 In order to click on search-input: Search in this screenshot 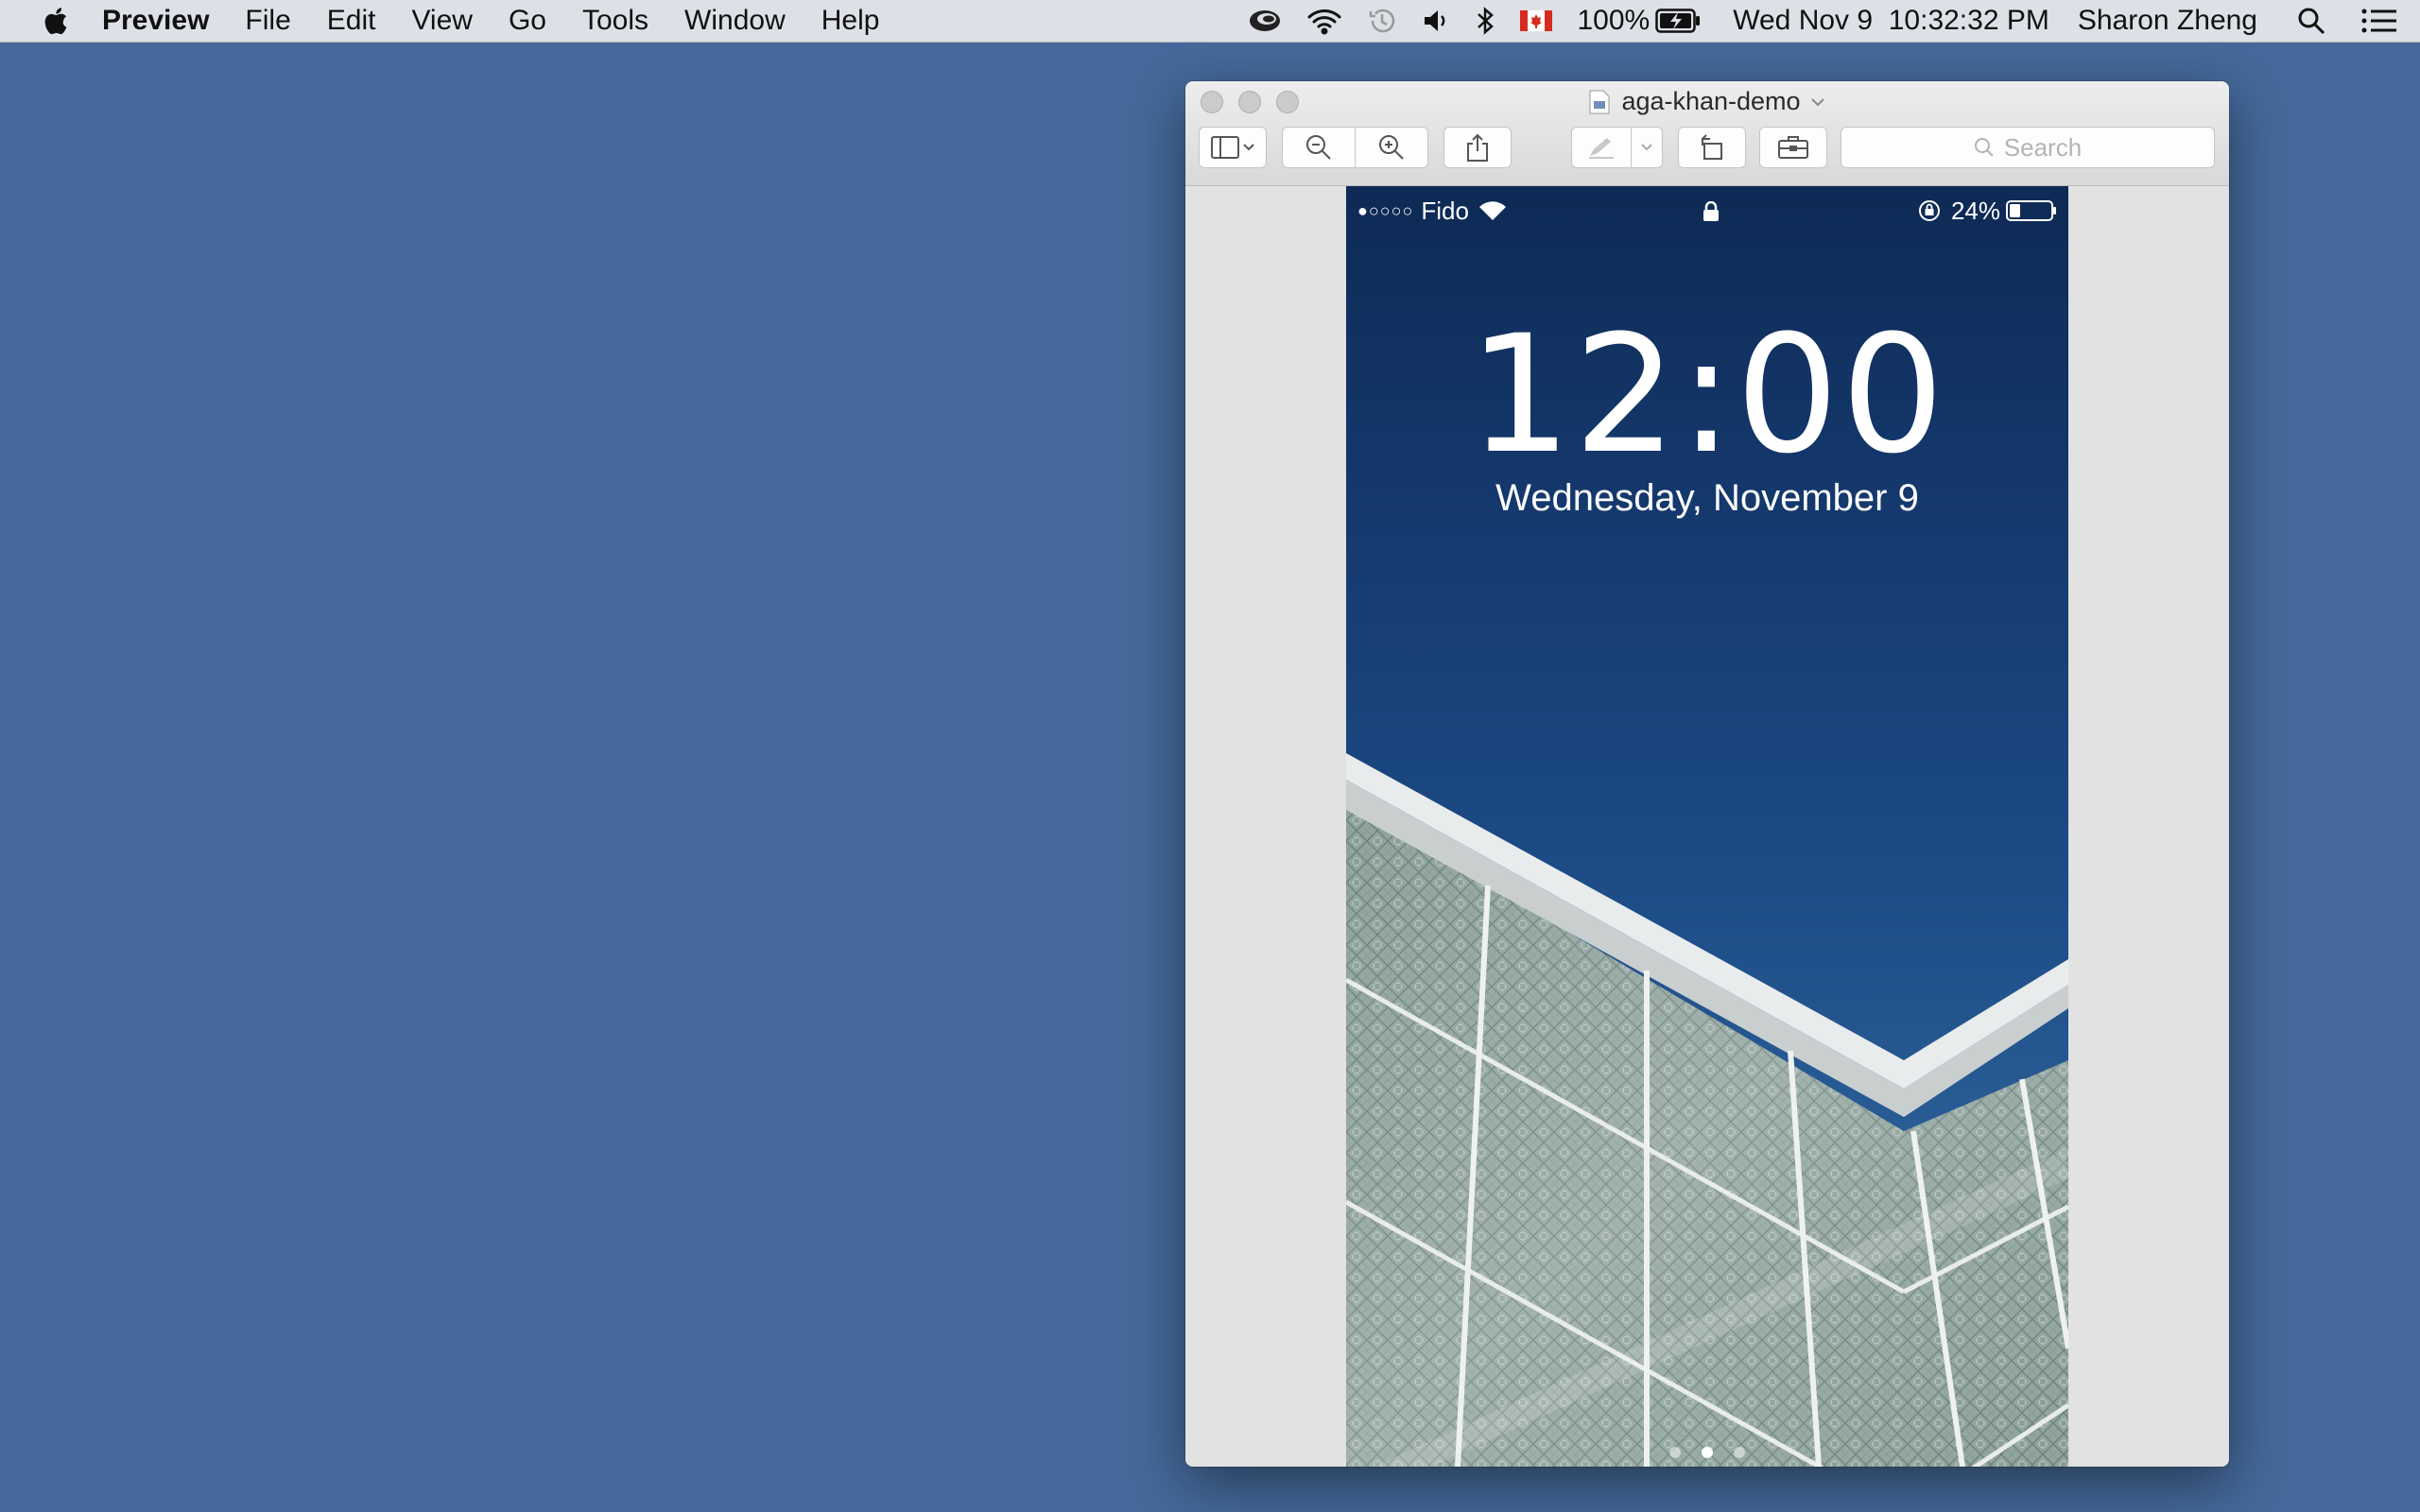, I will do `click(2028, 147)`.